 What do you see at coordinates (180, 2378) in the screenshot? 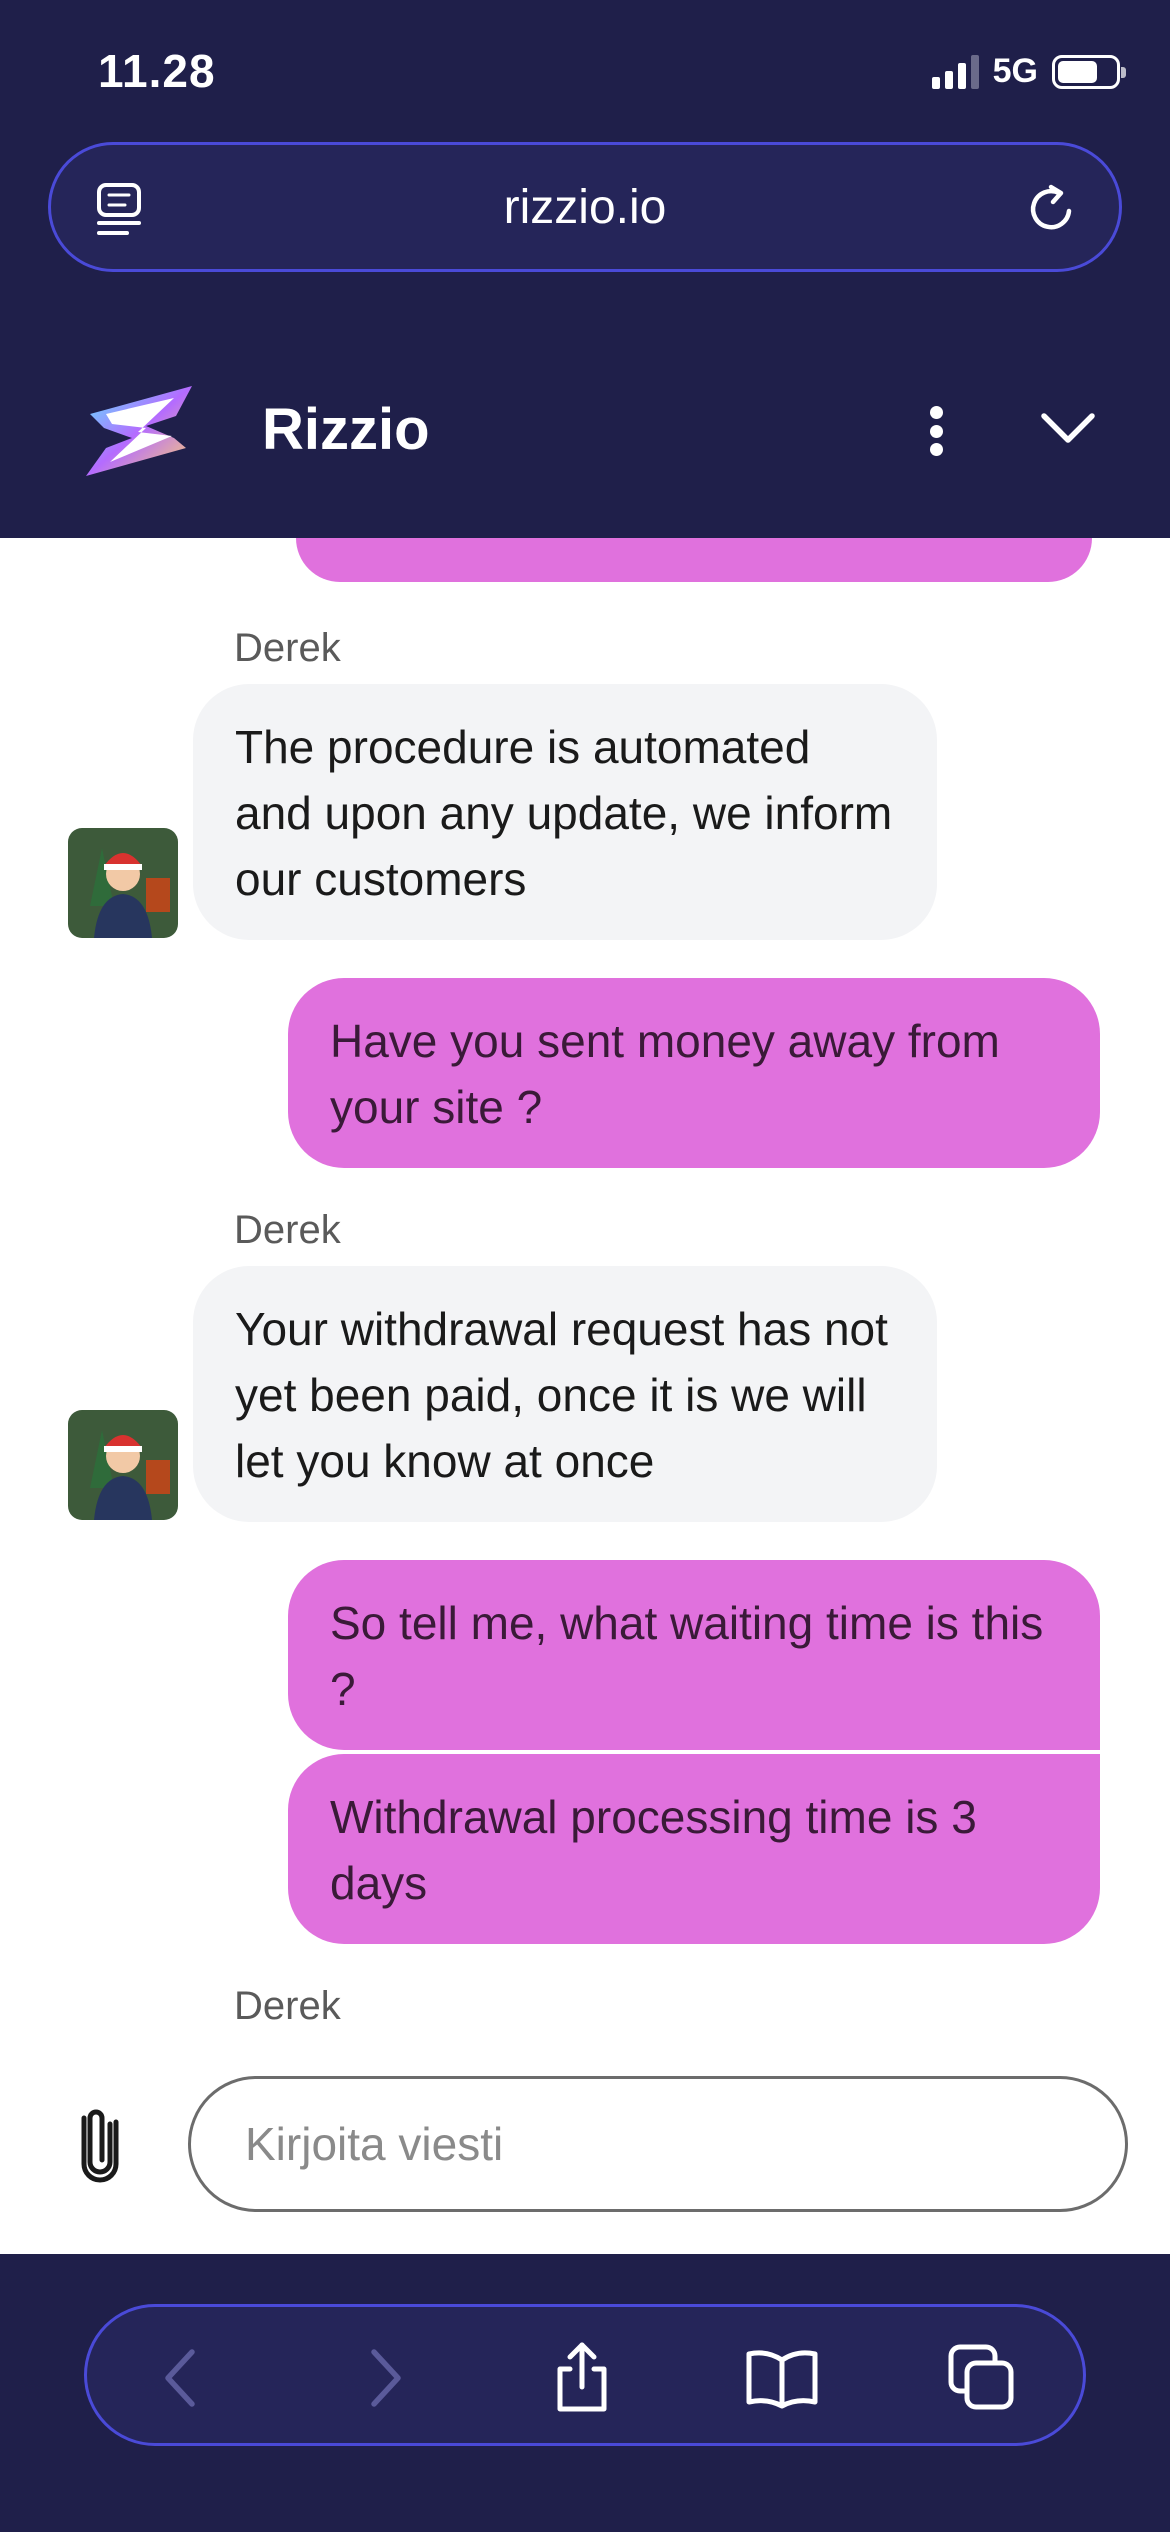
I see `chevron-left-icon` at bounding box center [180, 2378].